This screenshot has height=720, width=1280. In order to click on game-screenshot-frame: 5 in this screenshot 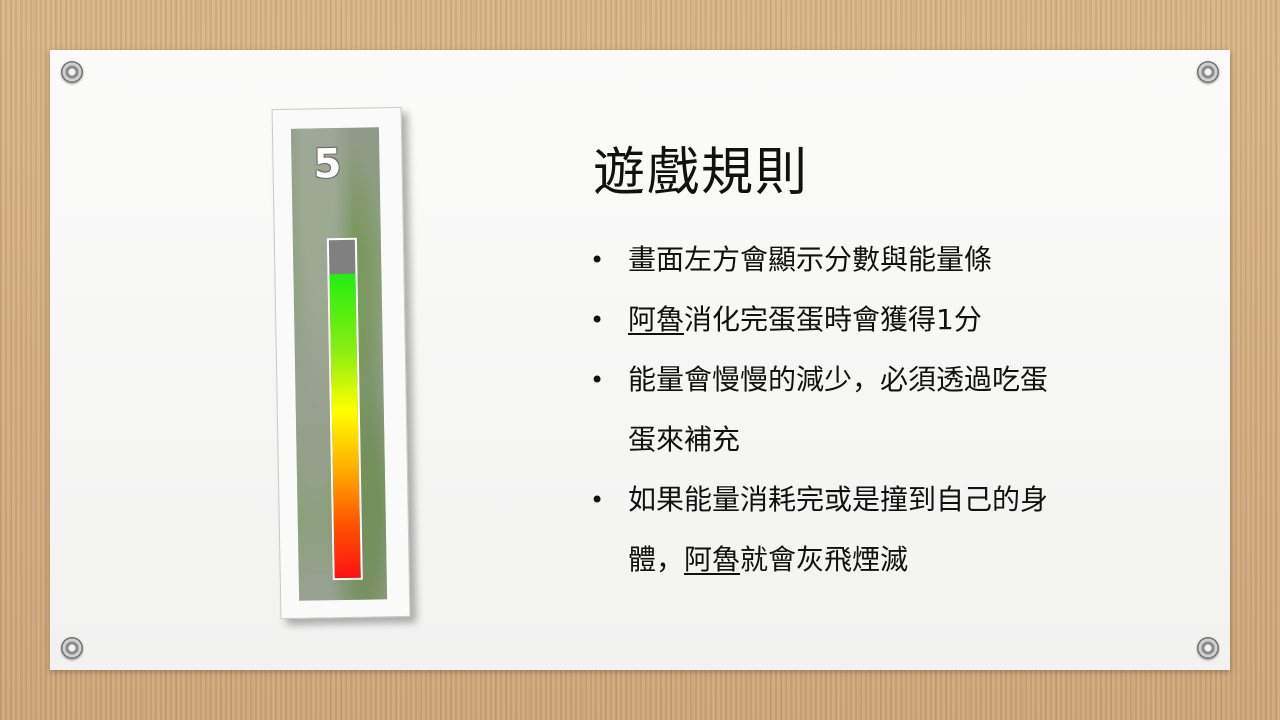, I will do `click(341, 363)`.